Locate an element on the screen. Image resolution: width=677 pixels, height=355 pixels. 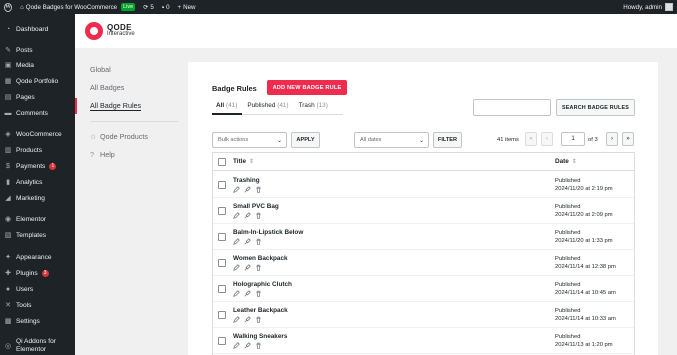
sidebar-item-marketing: ◢ Marketing is located at coordinates (37, 198).